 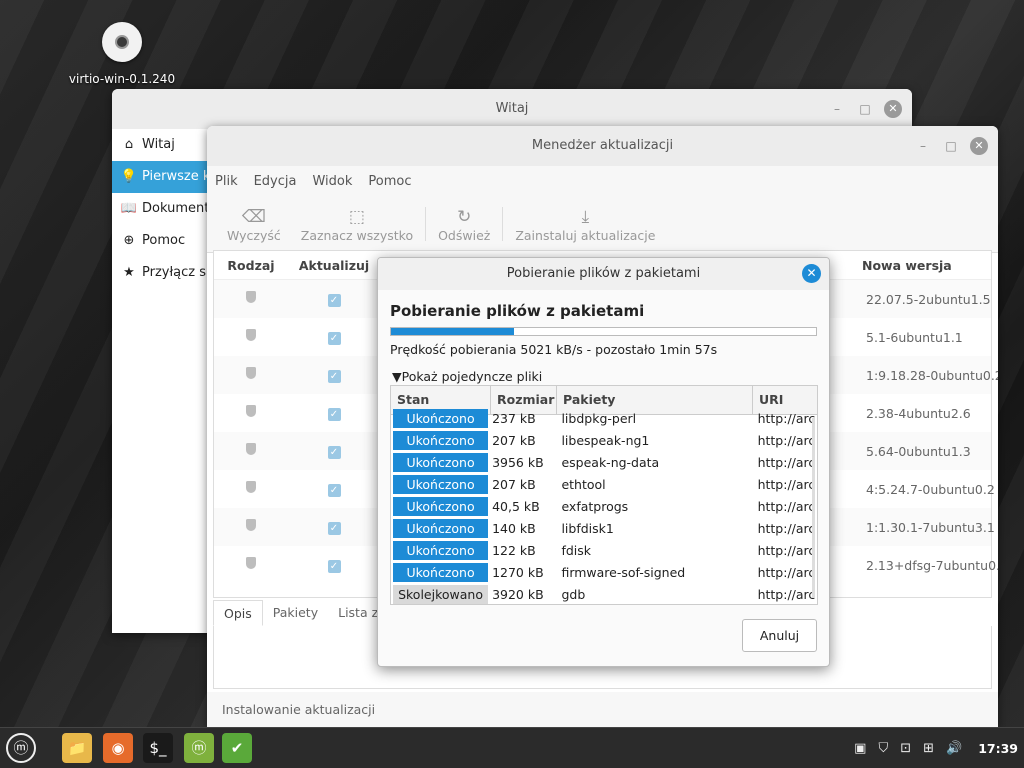 I want to click on details-tab: Opis, so click(x=238, y=613).